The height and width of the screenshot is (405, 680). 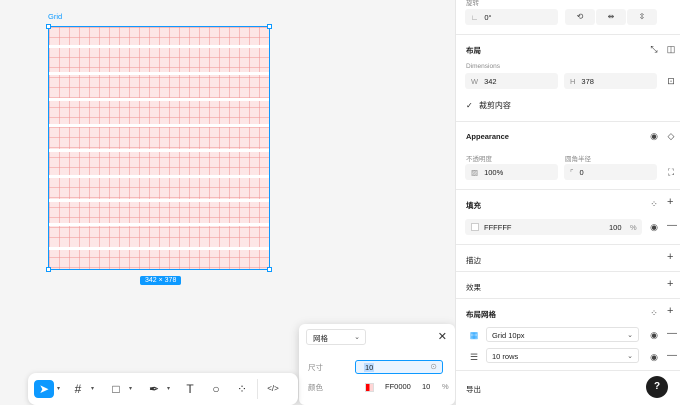 I want to click on width-prefix: W, so click(x=475, y=81).